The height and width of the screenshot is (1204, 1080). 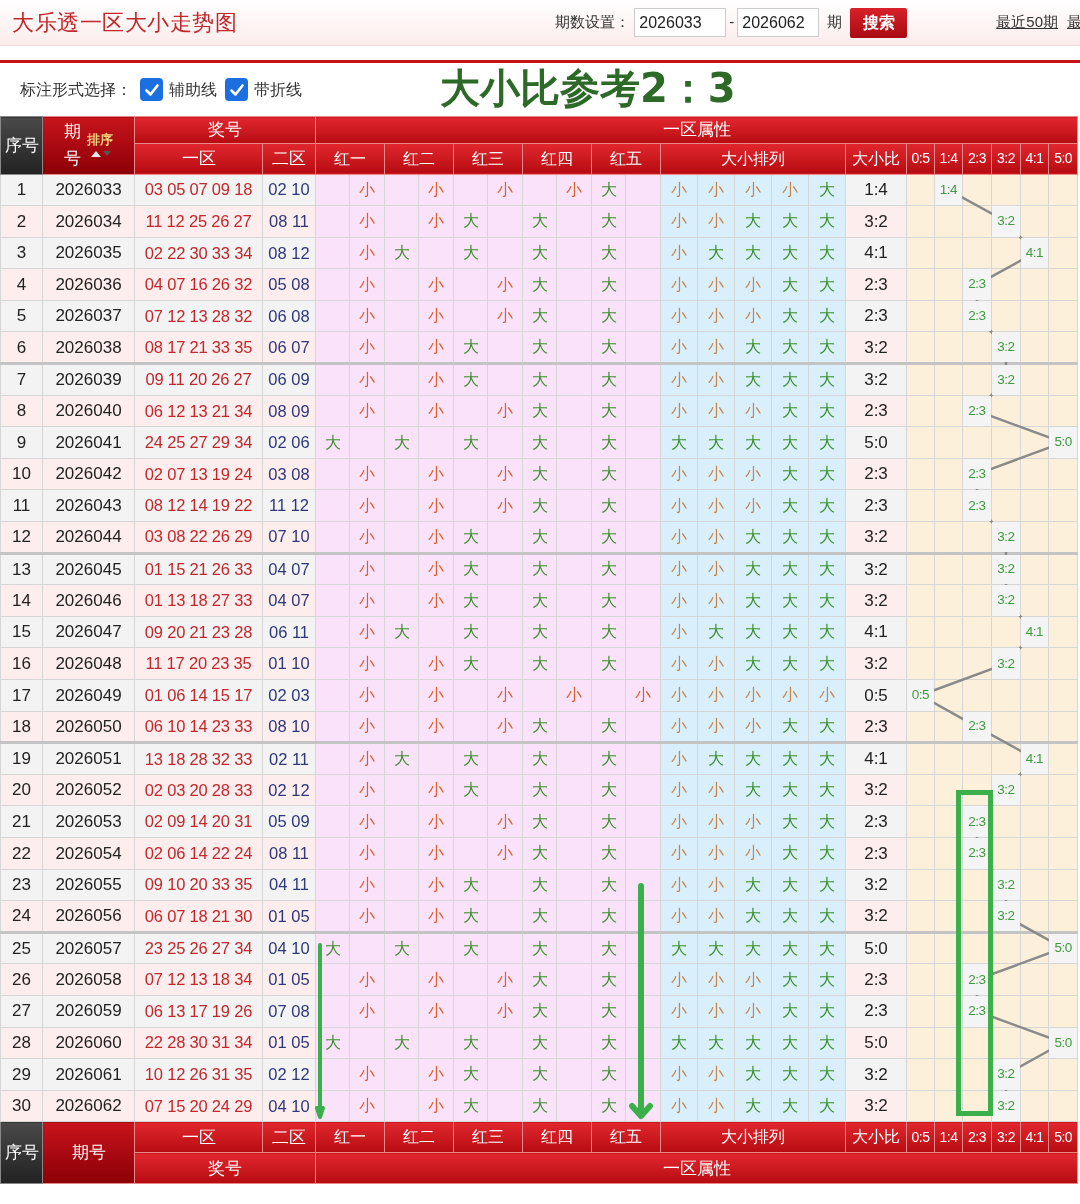 What do you see at coordinates (88, 600) in the screenshot?
I see `table-cell: 2026046` at bounding box center [88, 600].